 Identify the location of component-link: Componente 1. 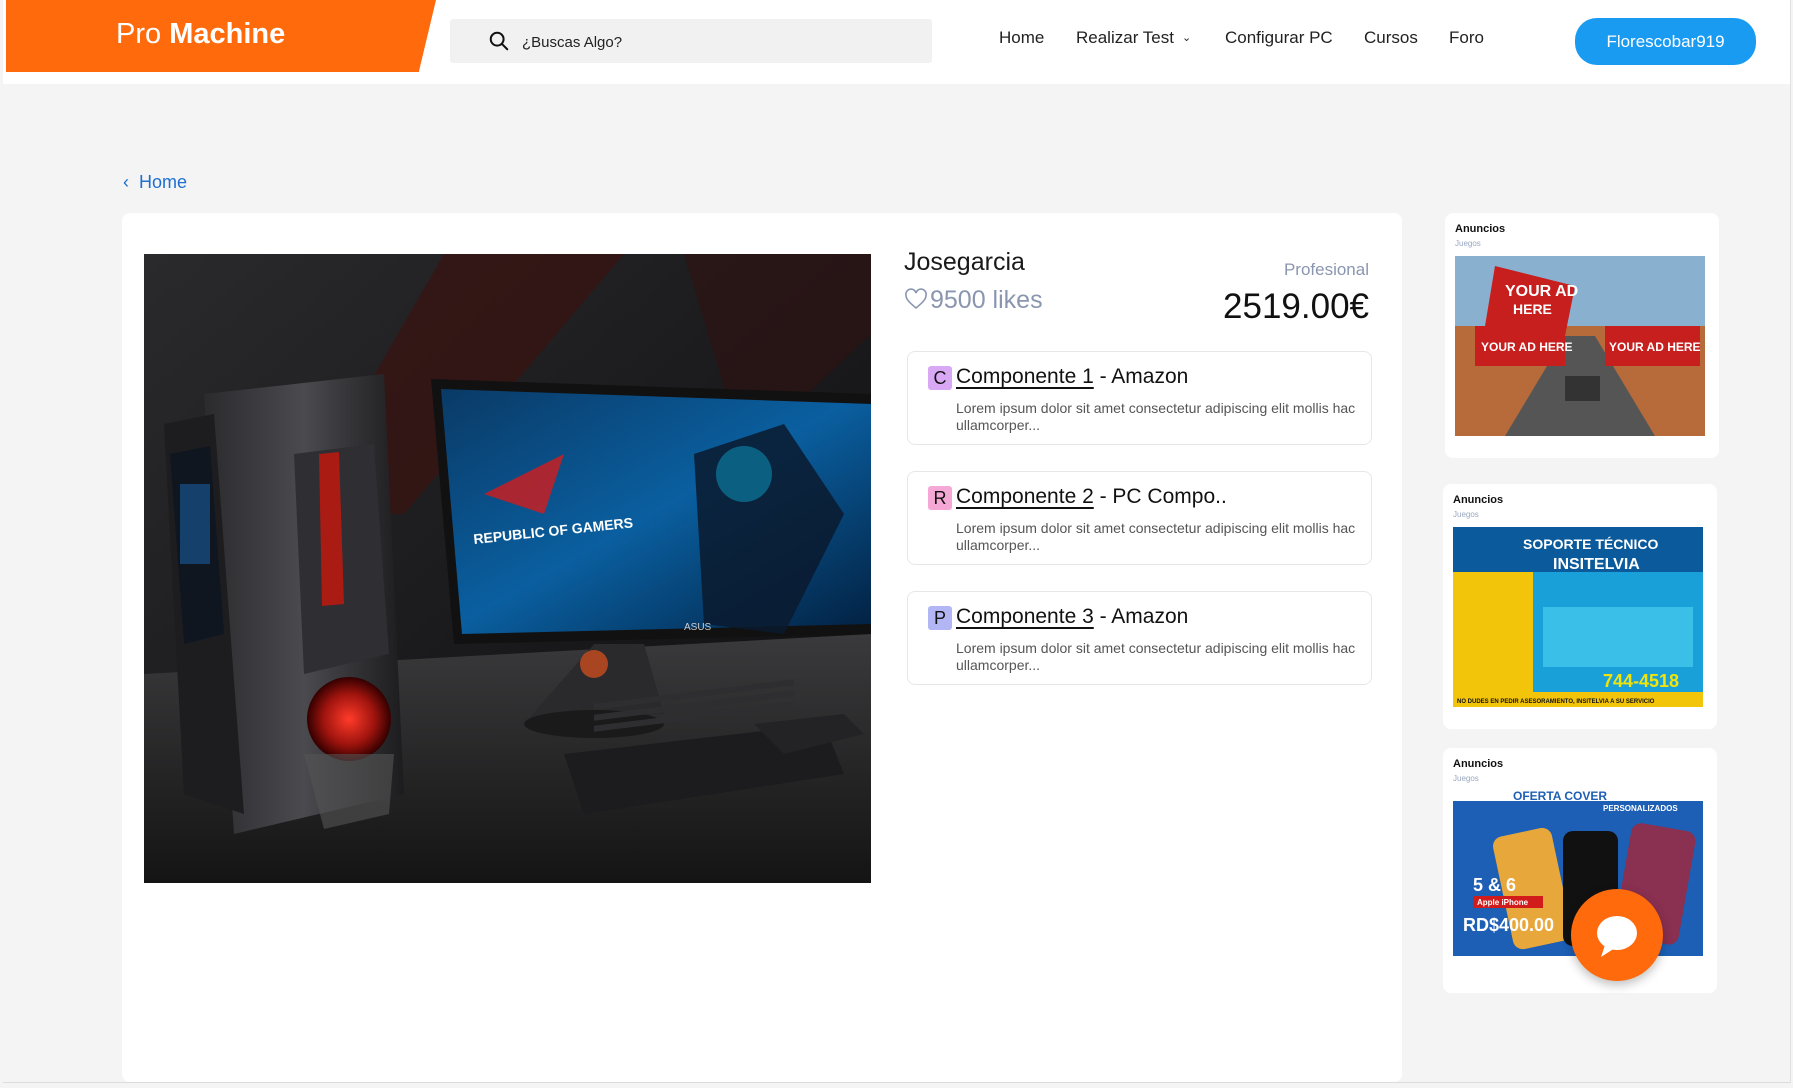
(1025, 376).